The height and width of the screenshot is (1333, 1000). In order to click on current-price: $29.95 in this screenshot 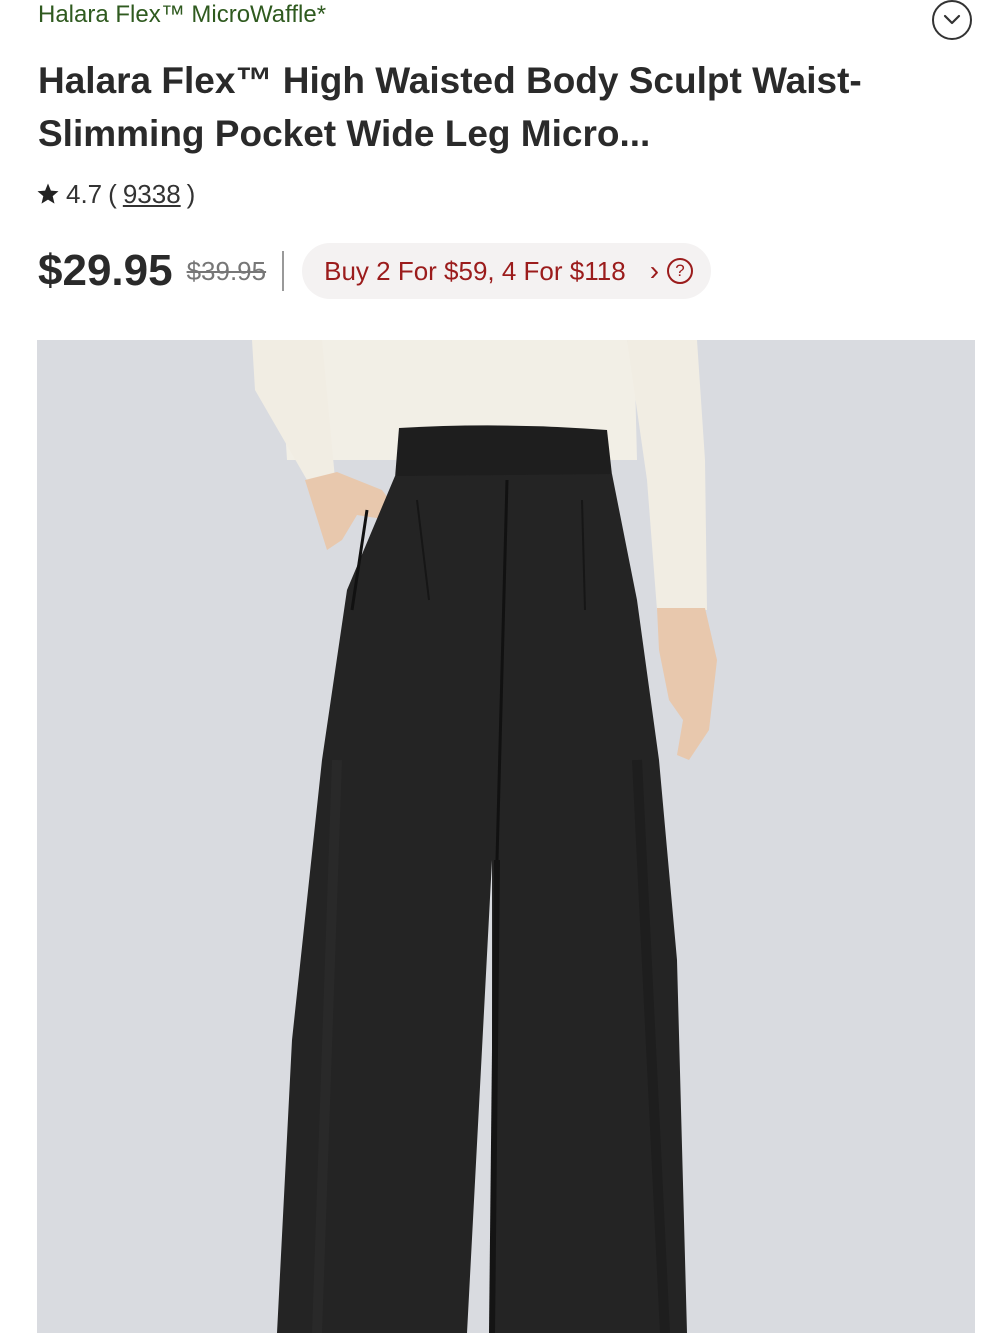, I will do `click(105, 270)`.